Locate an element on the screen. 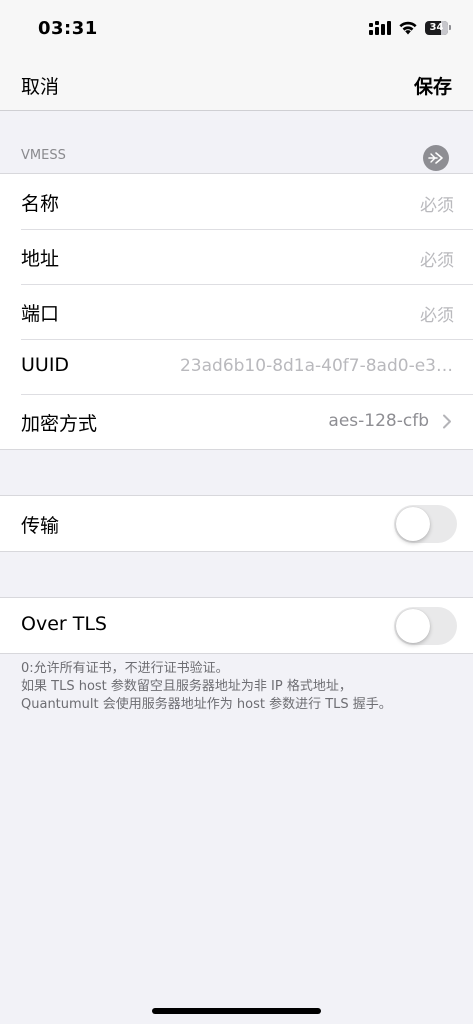 The height and width of the screenshot is (1024, 473). battery-cap is located at coordinates (450, 27).